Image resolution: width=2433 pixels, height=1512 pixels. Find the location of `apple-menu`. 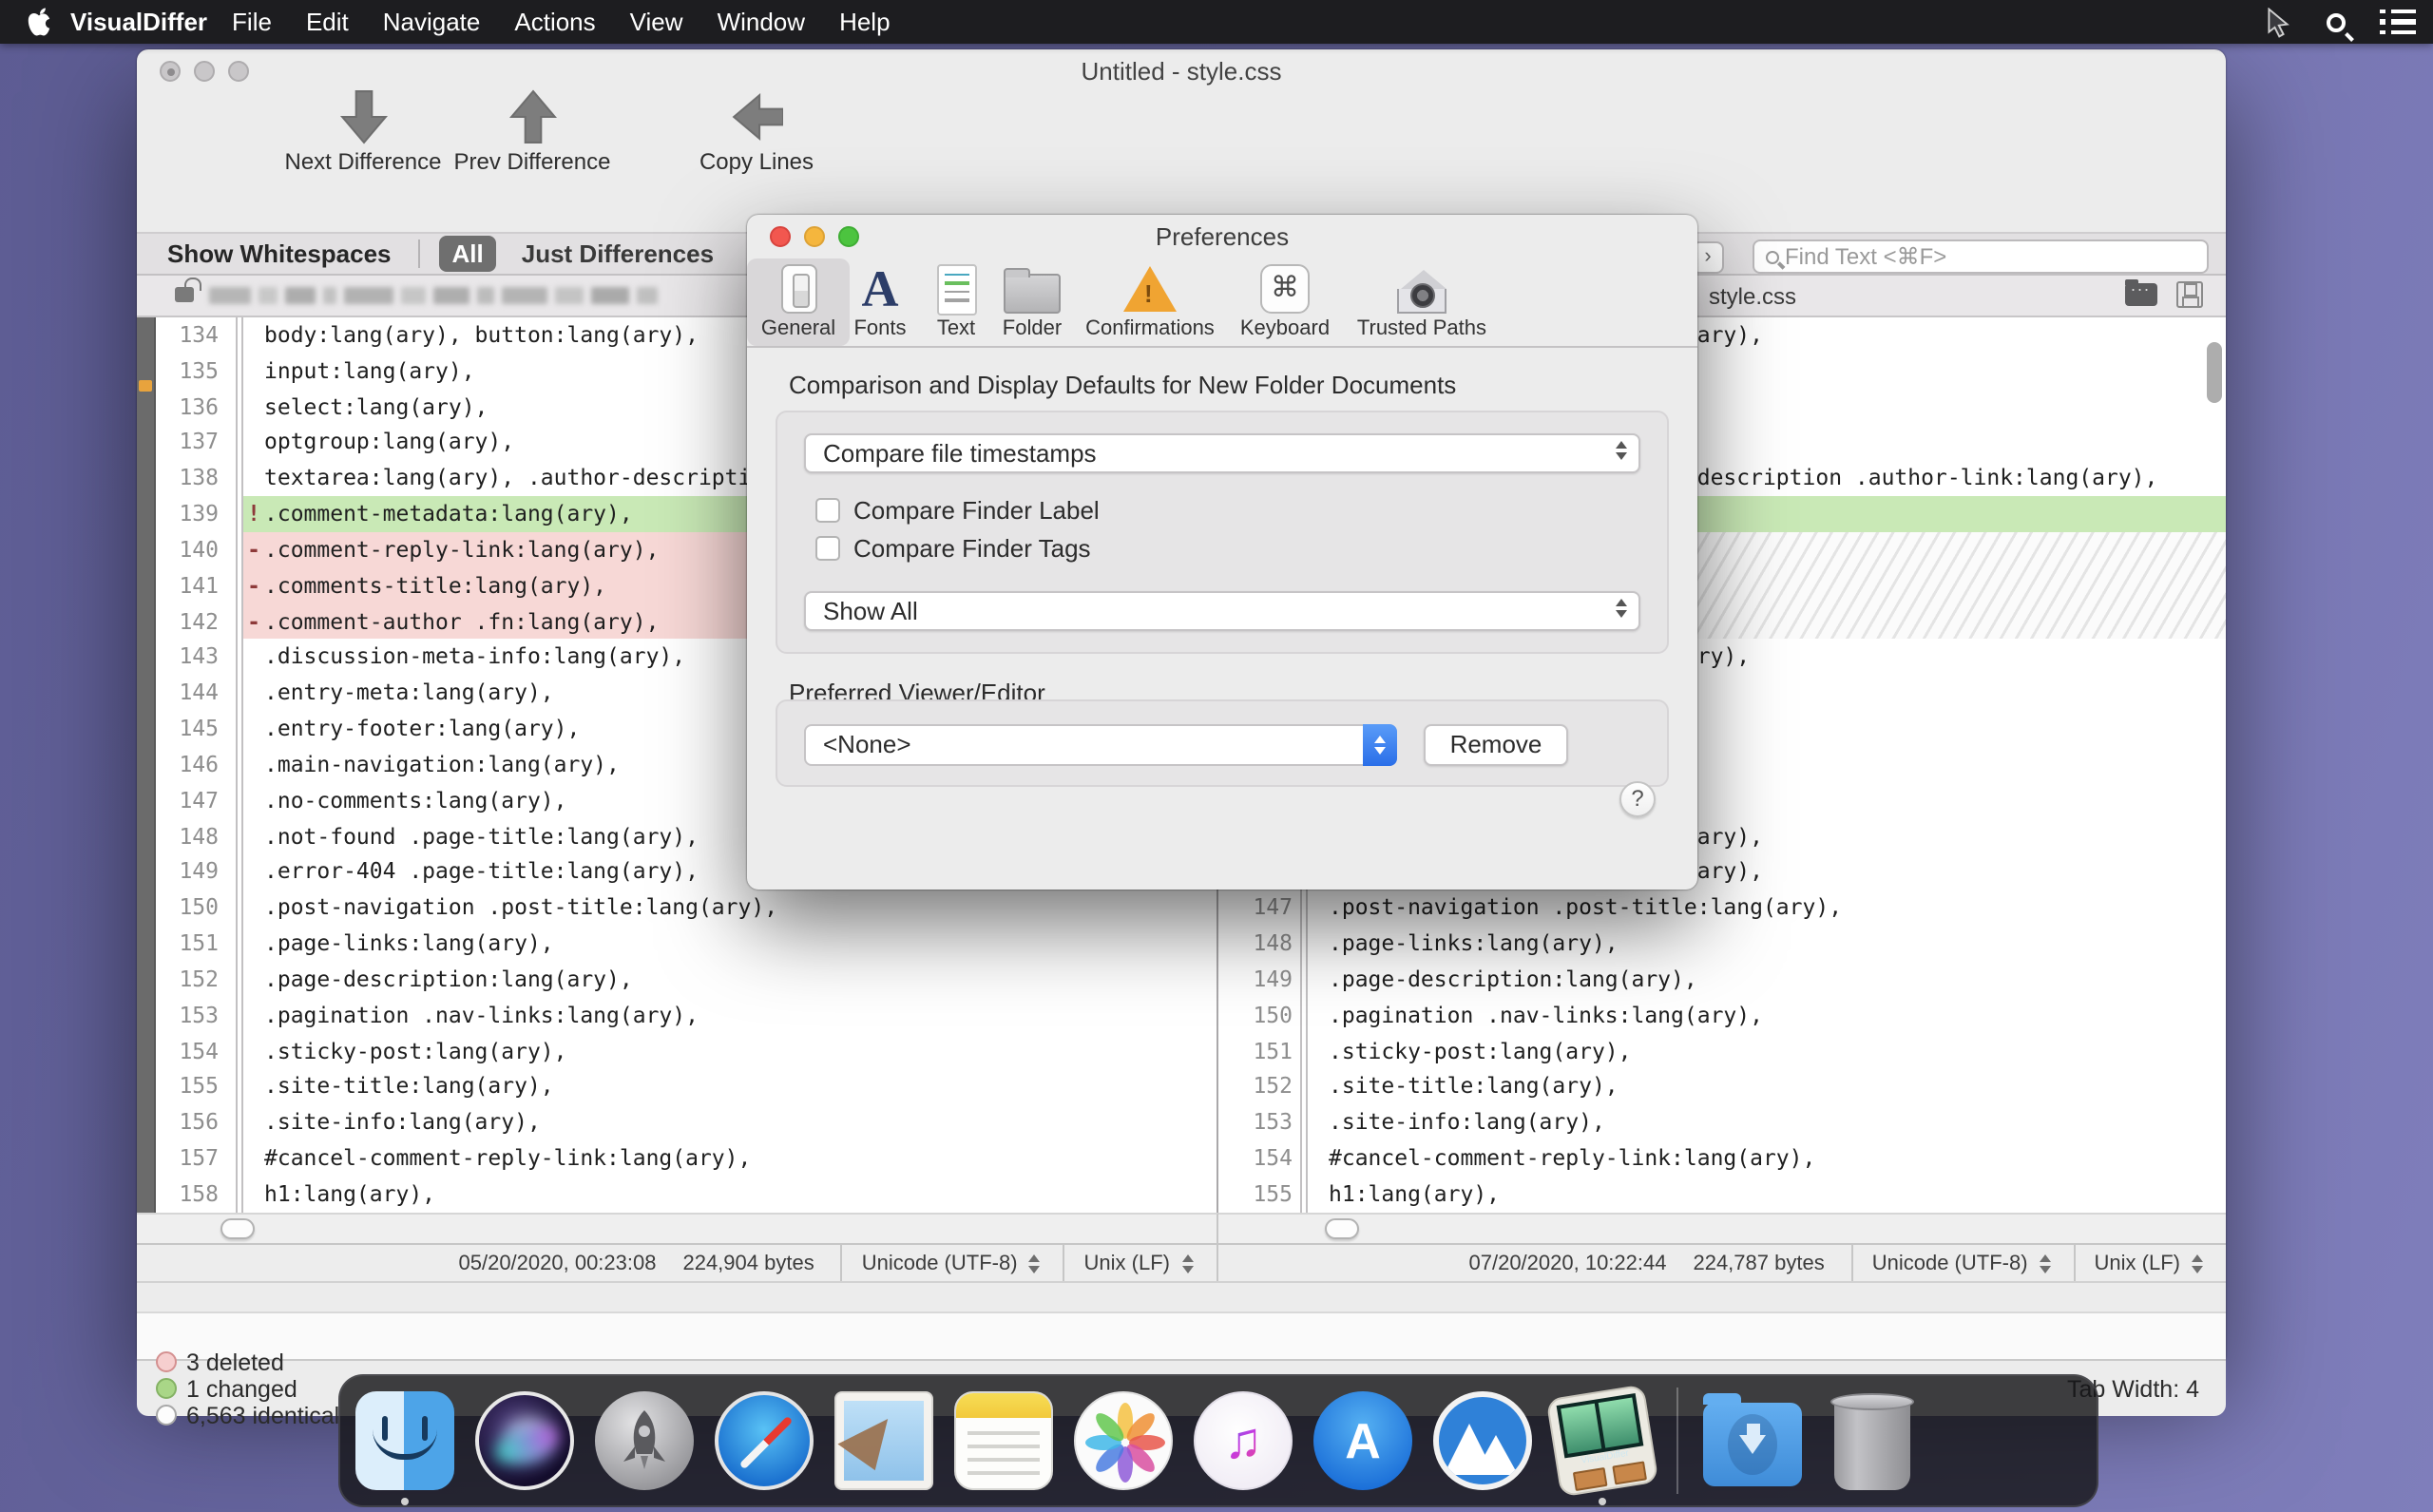

apple-menu is located at coordinates (39, 22).